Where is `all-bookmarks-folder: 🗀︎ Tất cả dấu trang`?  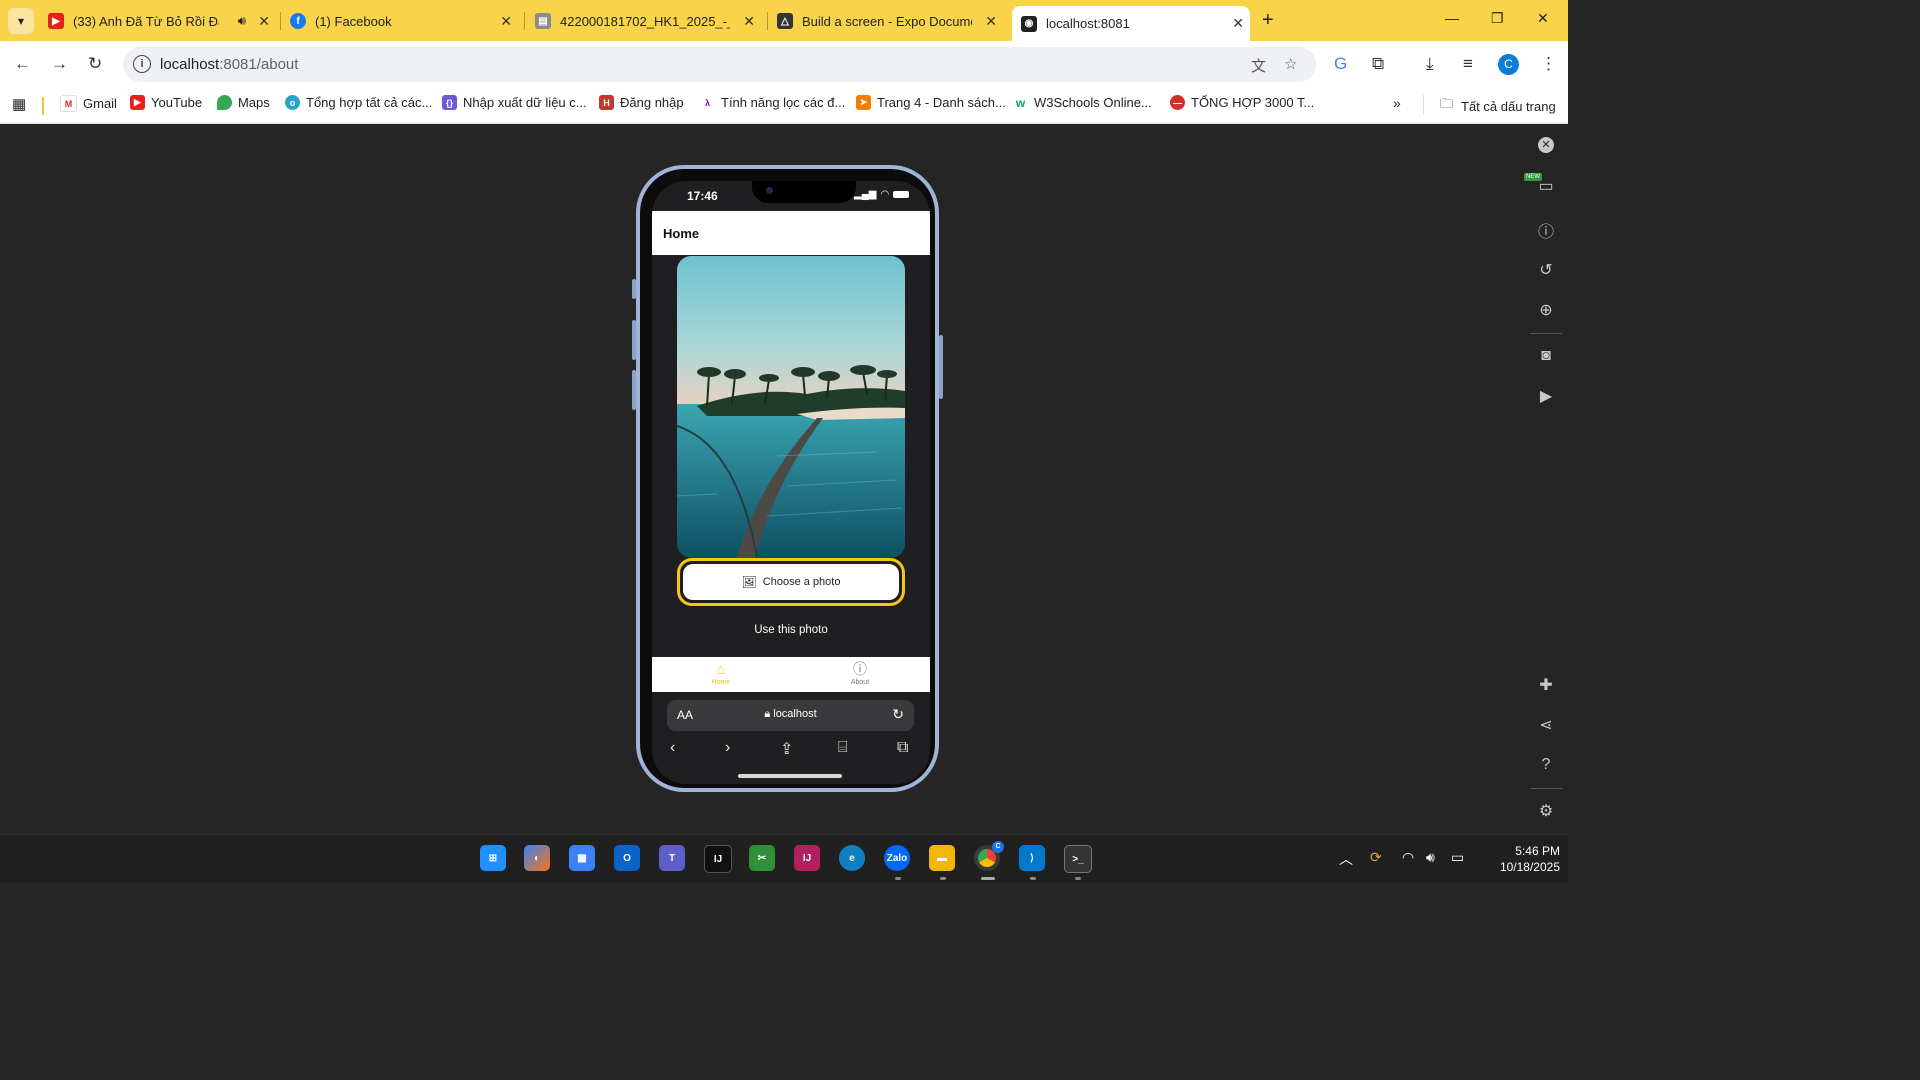
all-bookmarks-folder: 🗀︎ Tất cả dấu trang is located at coordinates (1498, 106).